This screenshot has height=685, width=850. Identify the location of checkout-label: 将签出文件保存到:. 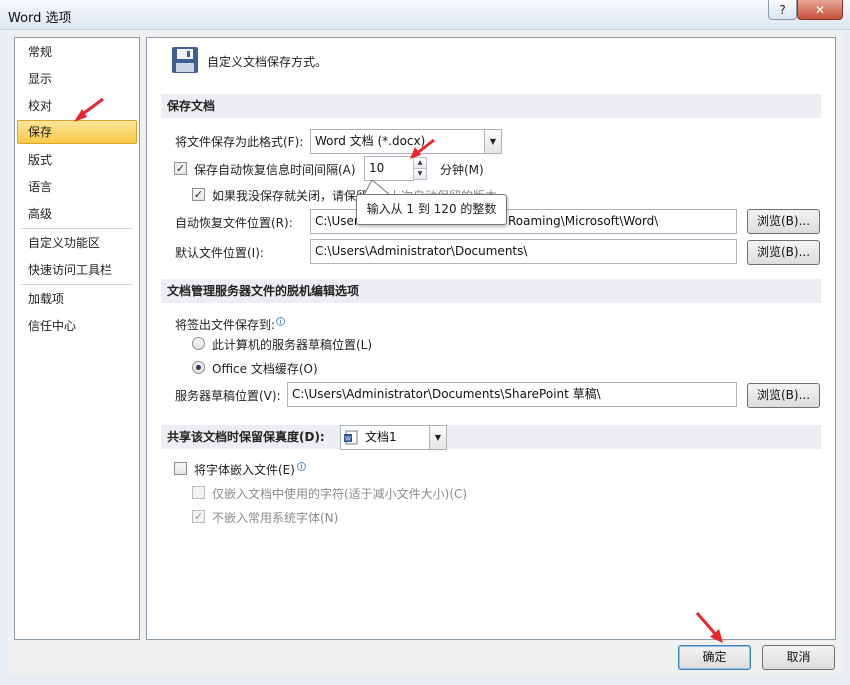
(225, 325).